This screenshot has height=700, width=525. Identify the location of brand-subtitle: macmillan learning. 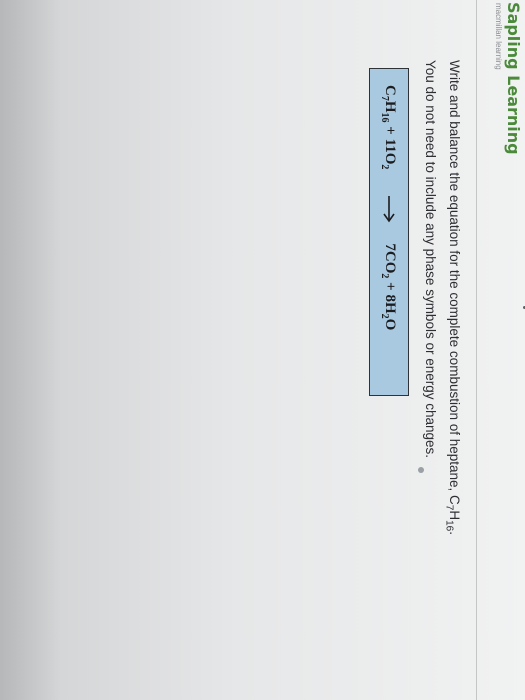
(498, 36).